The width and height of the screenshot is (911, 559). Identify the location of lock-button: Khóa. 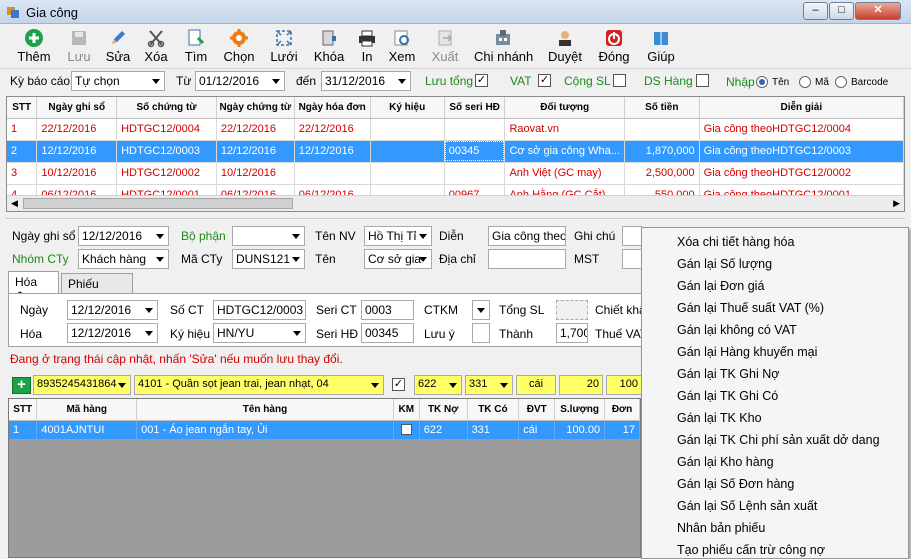
(329, 48).